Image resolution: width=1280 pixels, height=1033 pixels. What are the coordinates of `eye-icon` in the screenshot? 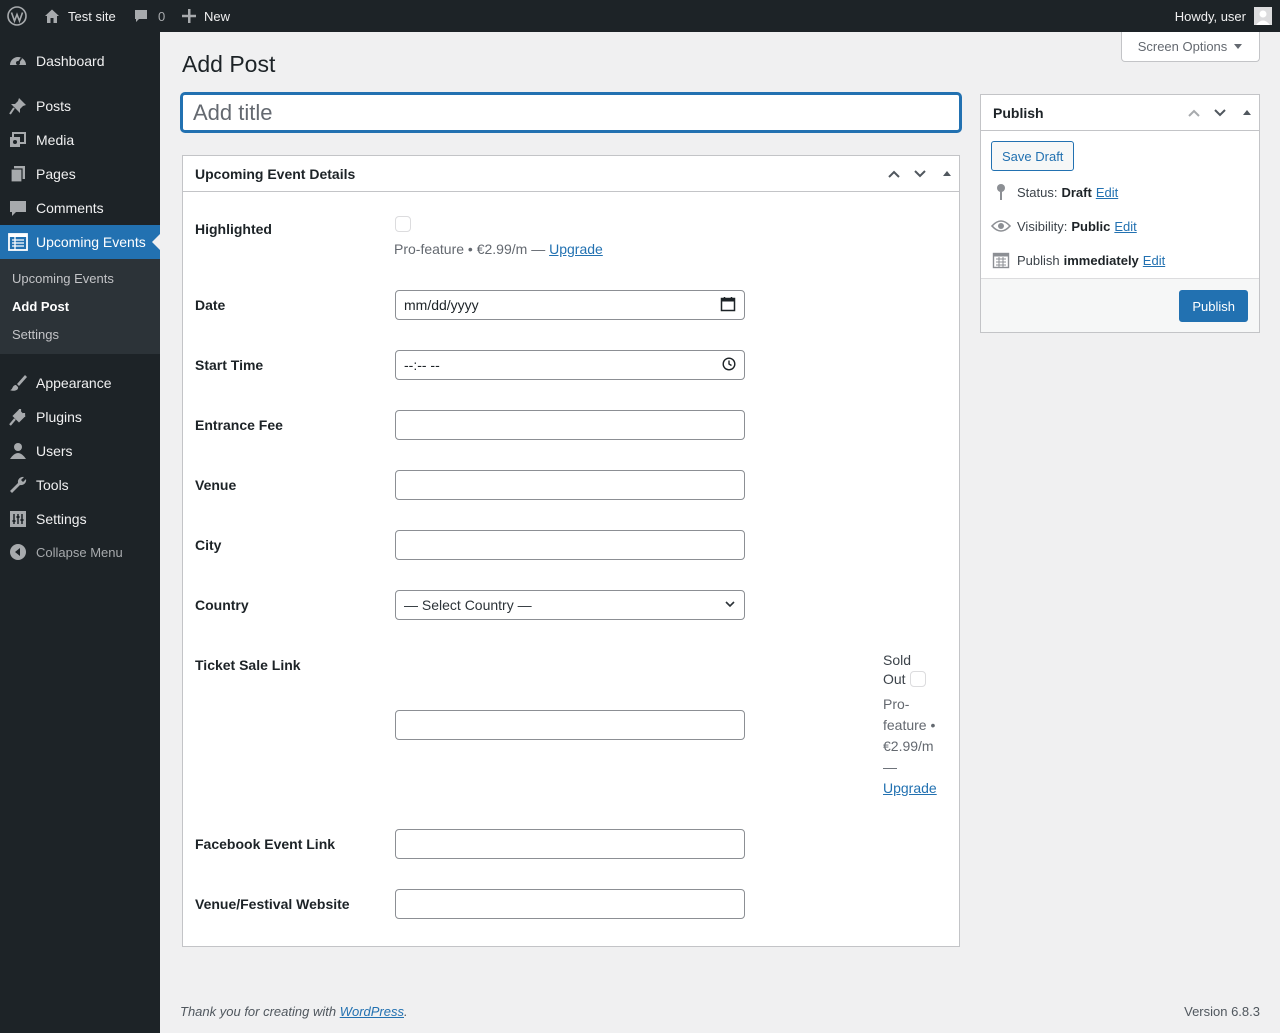 It's located at (1001, 226).